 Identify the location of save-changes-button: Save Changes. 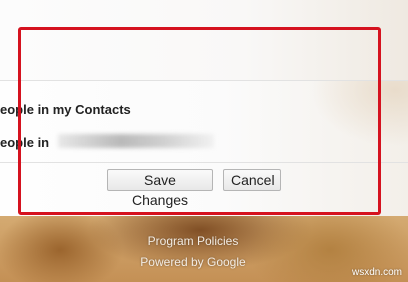
(160, 188).